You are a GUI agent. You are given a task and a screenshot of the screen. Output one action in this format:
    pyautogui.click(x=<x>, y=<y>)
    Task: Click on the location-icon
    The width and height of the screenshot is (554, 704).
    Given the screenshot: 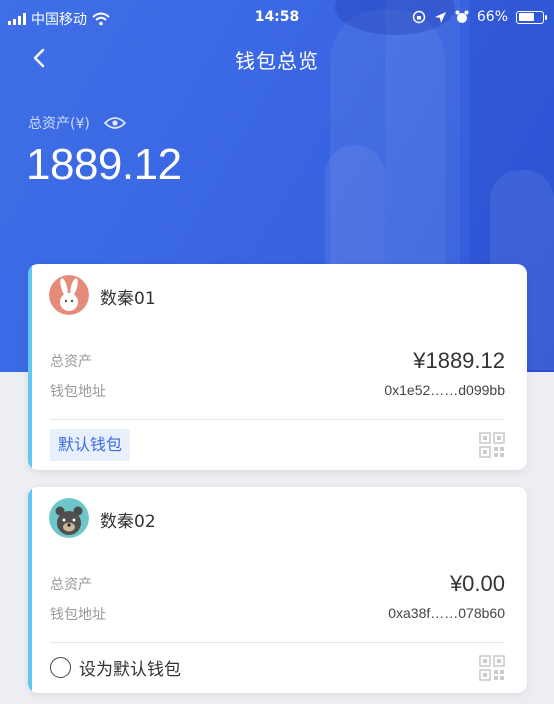 What is the action you would take?
    pyautogui.click(x=440, y=17)
    